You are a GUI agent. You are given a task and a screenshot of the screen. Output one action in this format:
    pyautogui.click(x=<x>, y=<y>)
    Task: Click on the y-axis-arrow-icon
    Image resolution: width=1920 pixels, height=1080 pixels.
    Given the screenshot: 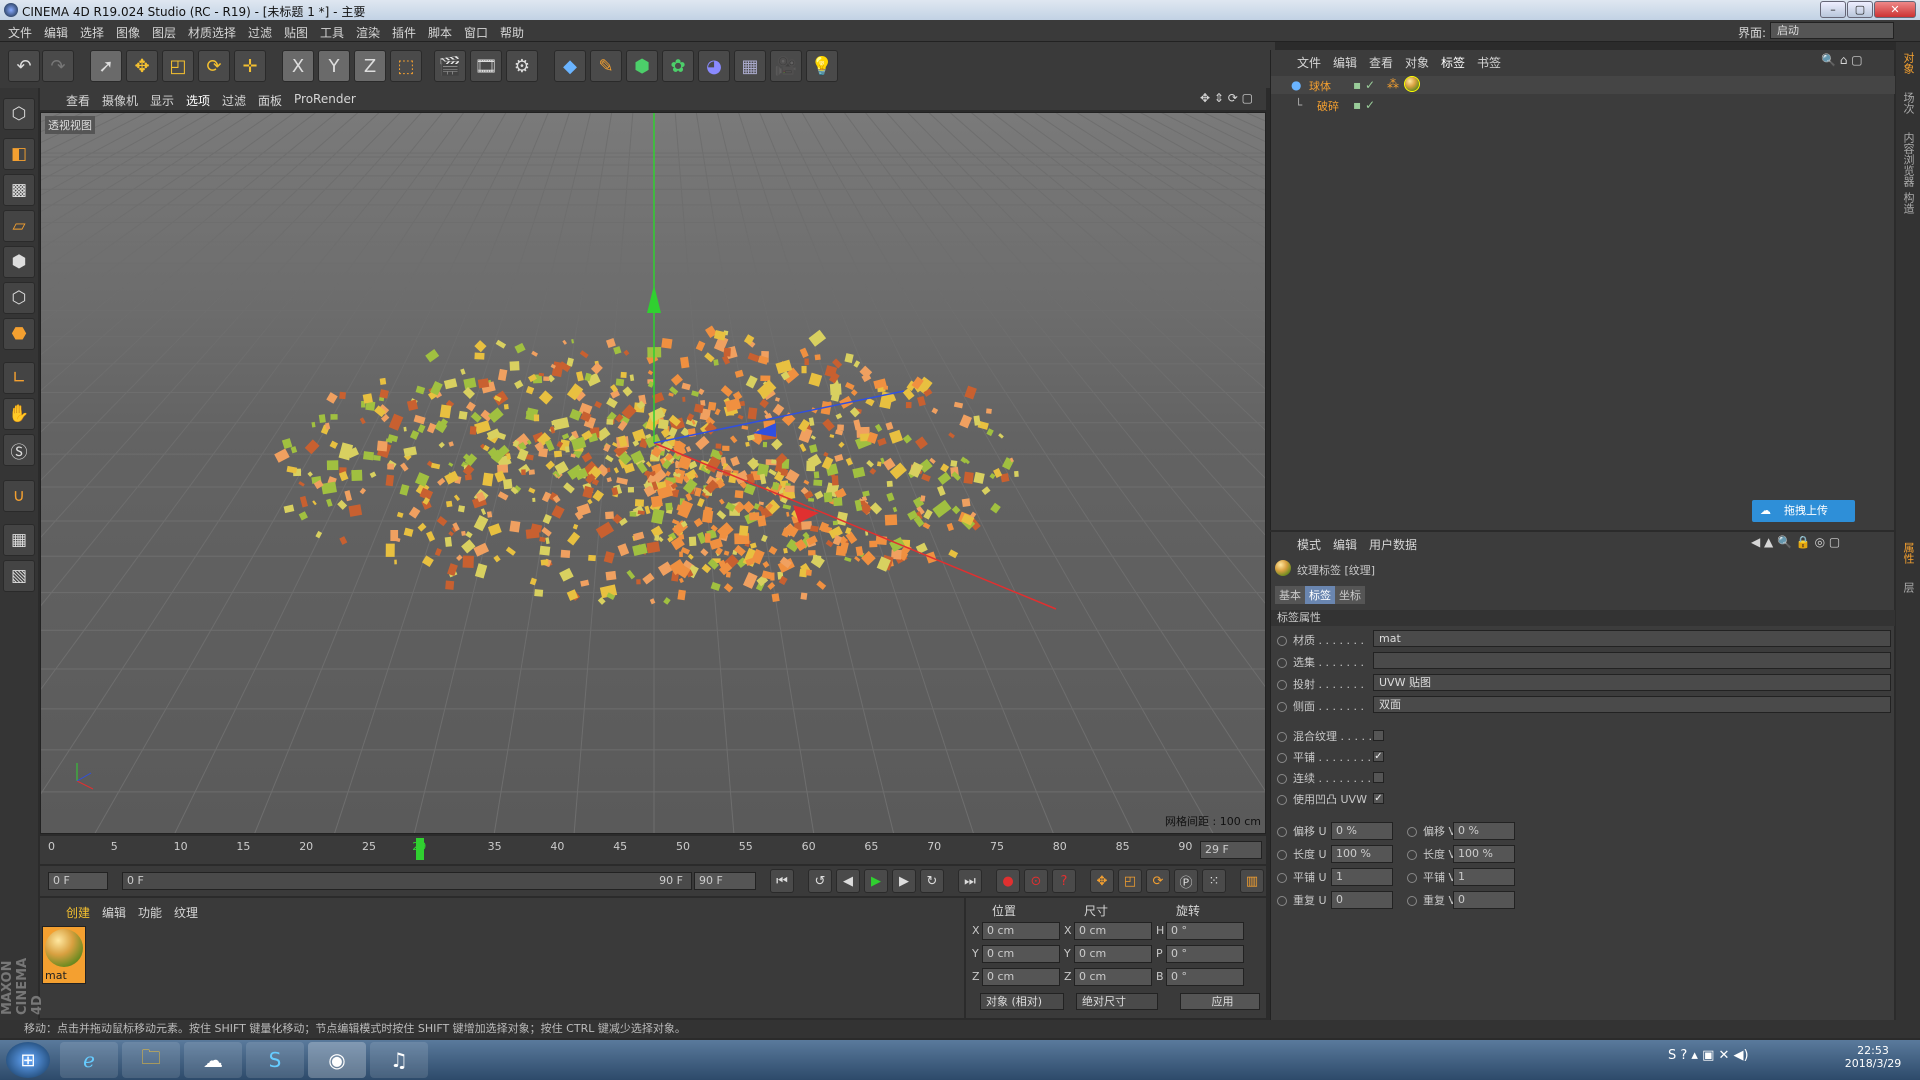 What is the action you would take?
    pyautogui.click(x=654, y=299)
    